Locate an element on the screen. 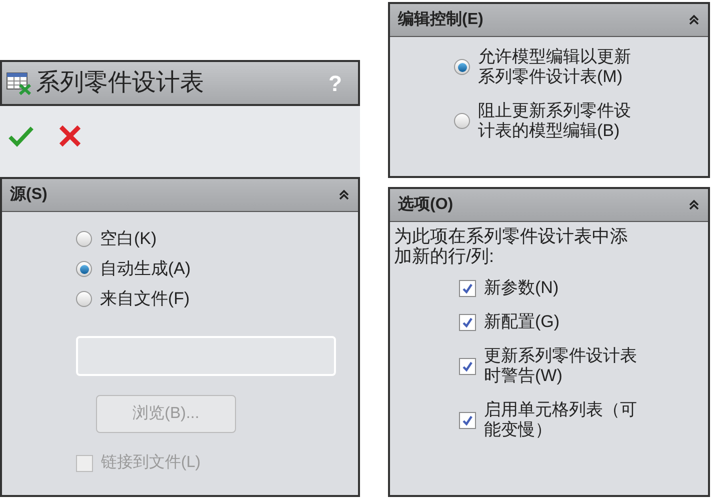 This screenshot has width=713, height=499. table-icon is located at coordinates (19, 83).